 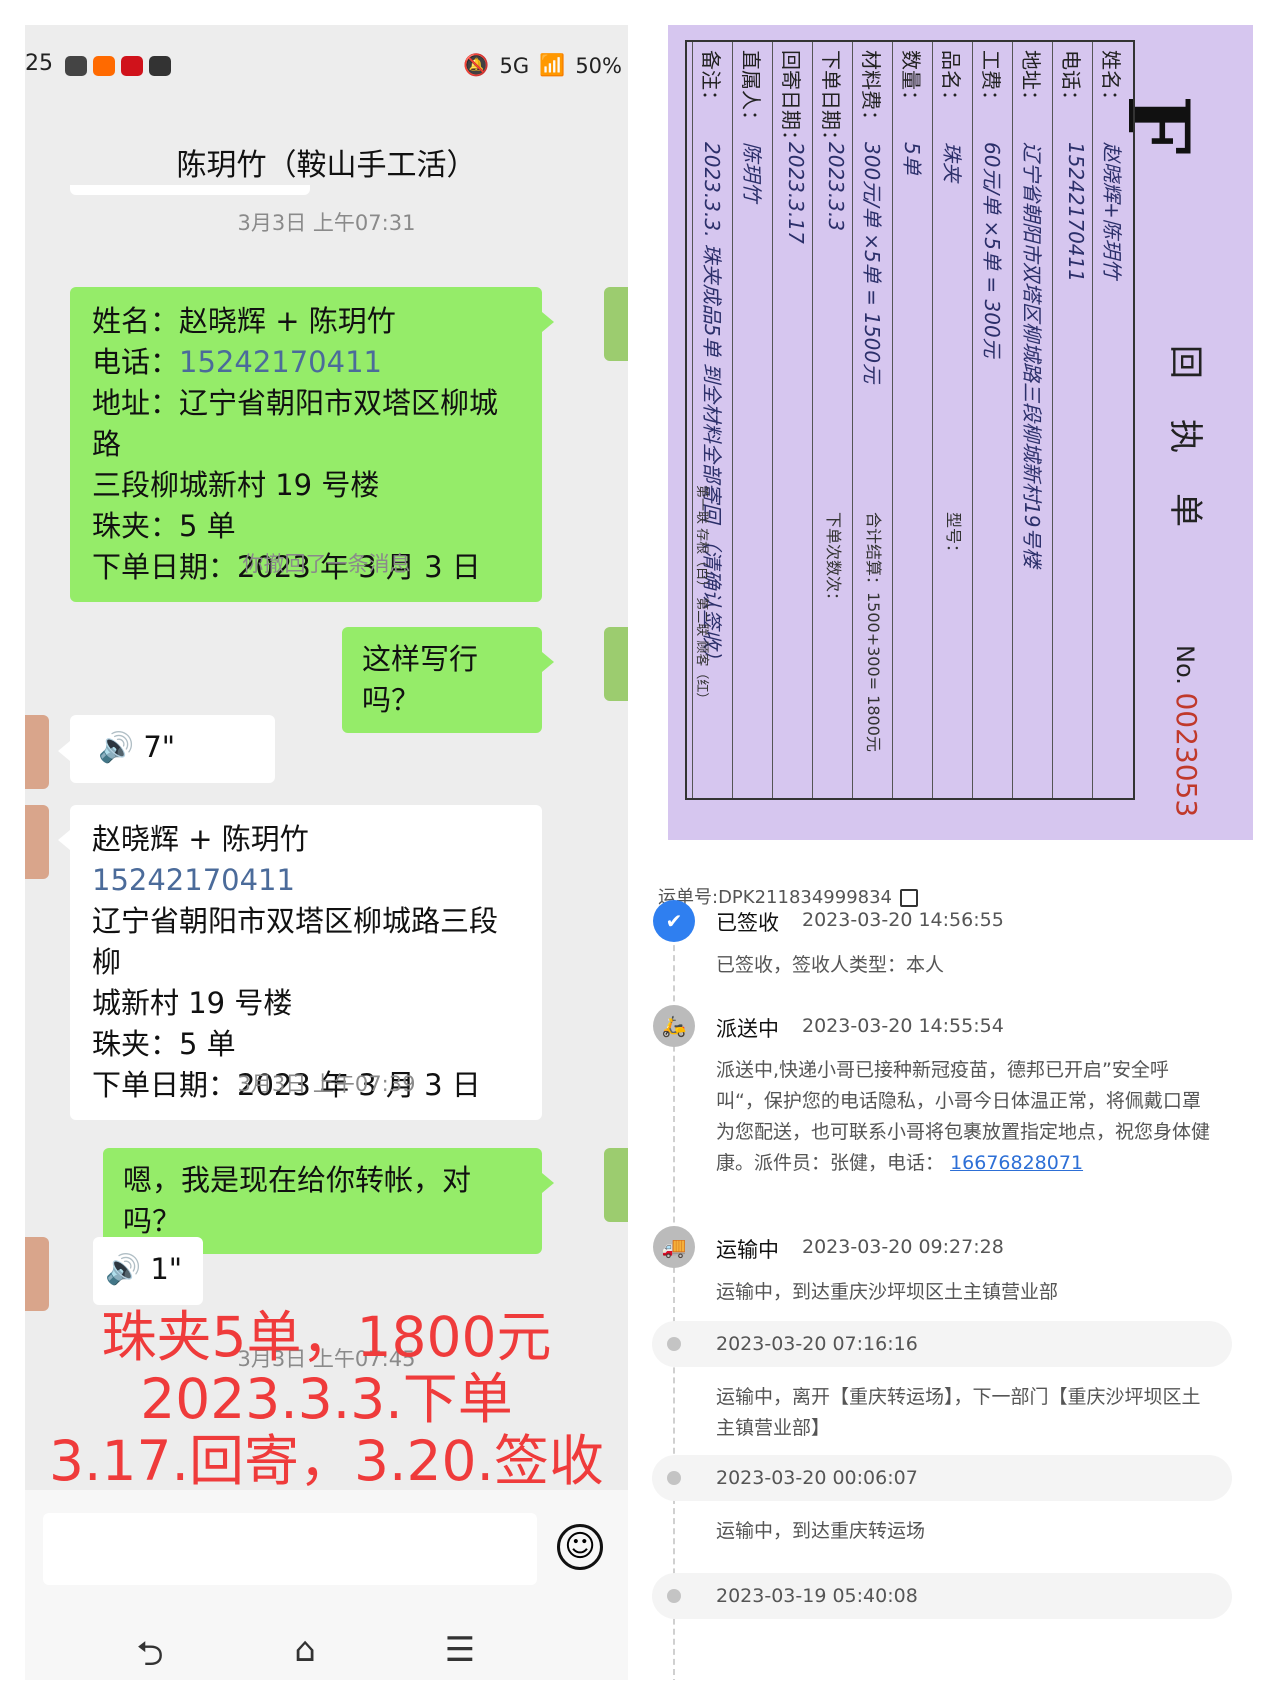 What do you see at coordinates (244, 321) in the screenshot?
I see `msg-line-name: 姓名：赵晓辉 + 陈玥竹` at bounding box center [244, 321].